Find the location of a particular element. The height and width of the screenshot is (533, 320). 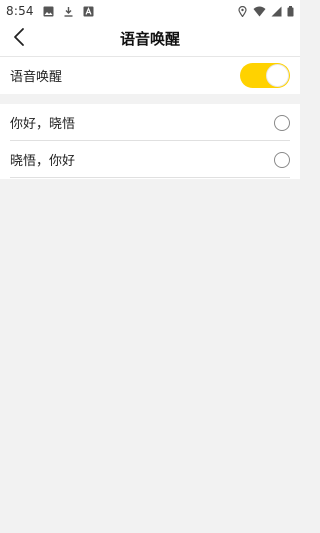

back-button is located at coordinates (19, 39).